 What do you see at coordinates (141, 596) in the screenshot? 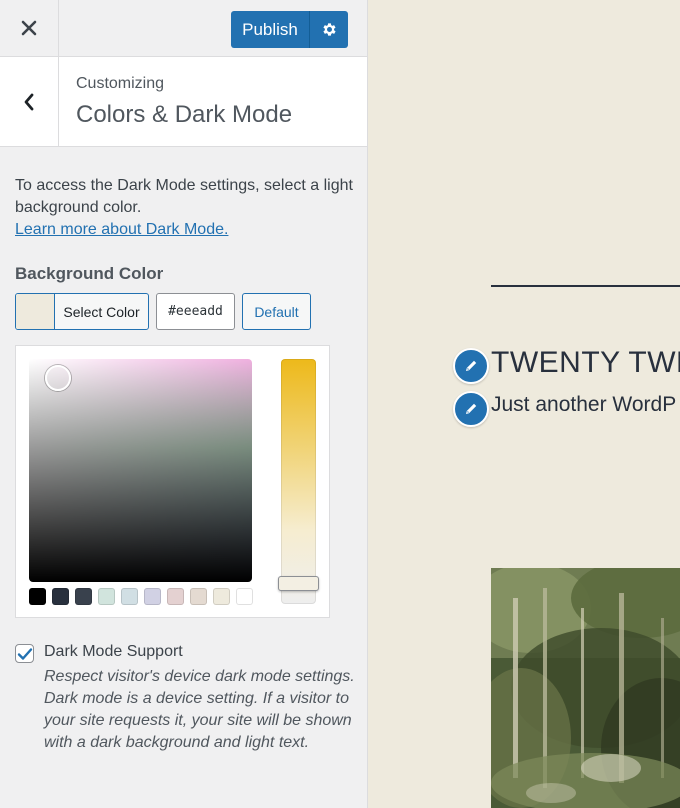
I see `color-palette` at bounding box center [141, 596].